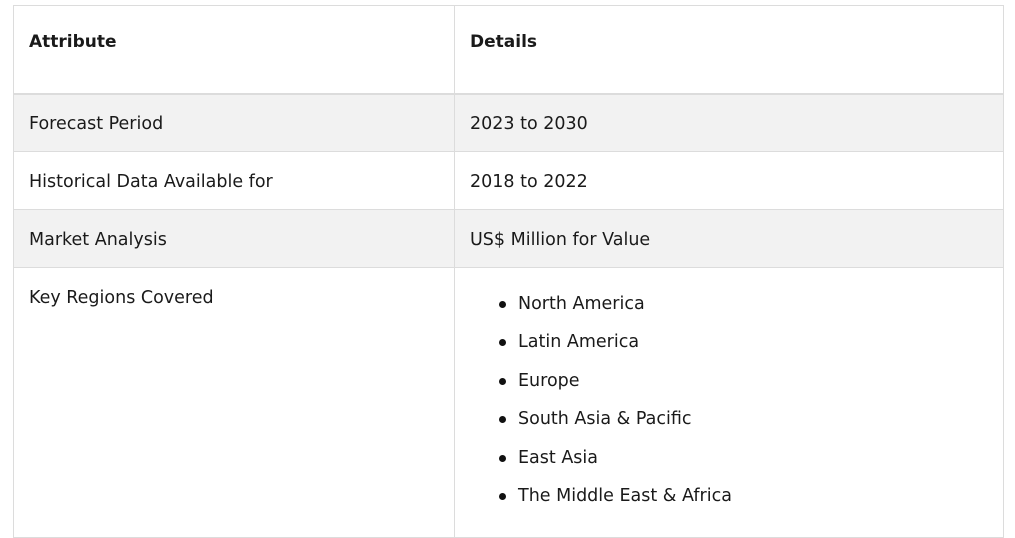  Describe the element at coordinates (234, 180) in the screenshot. I see `attribute-cell: Historical Data Available for` at that location.